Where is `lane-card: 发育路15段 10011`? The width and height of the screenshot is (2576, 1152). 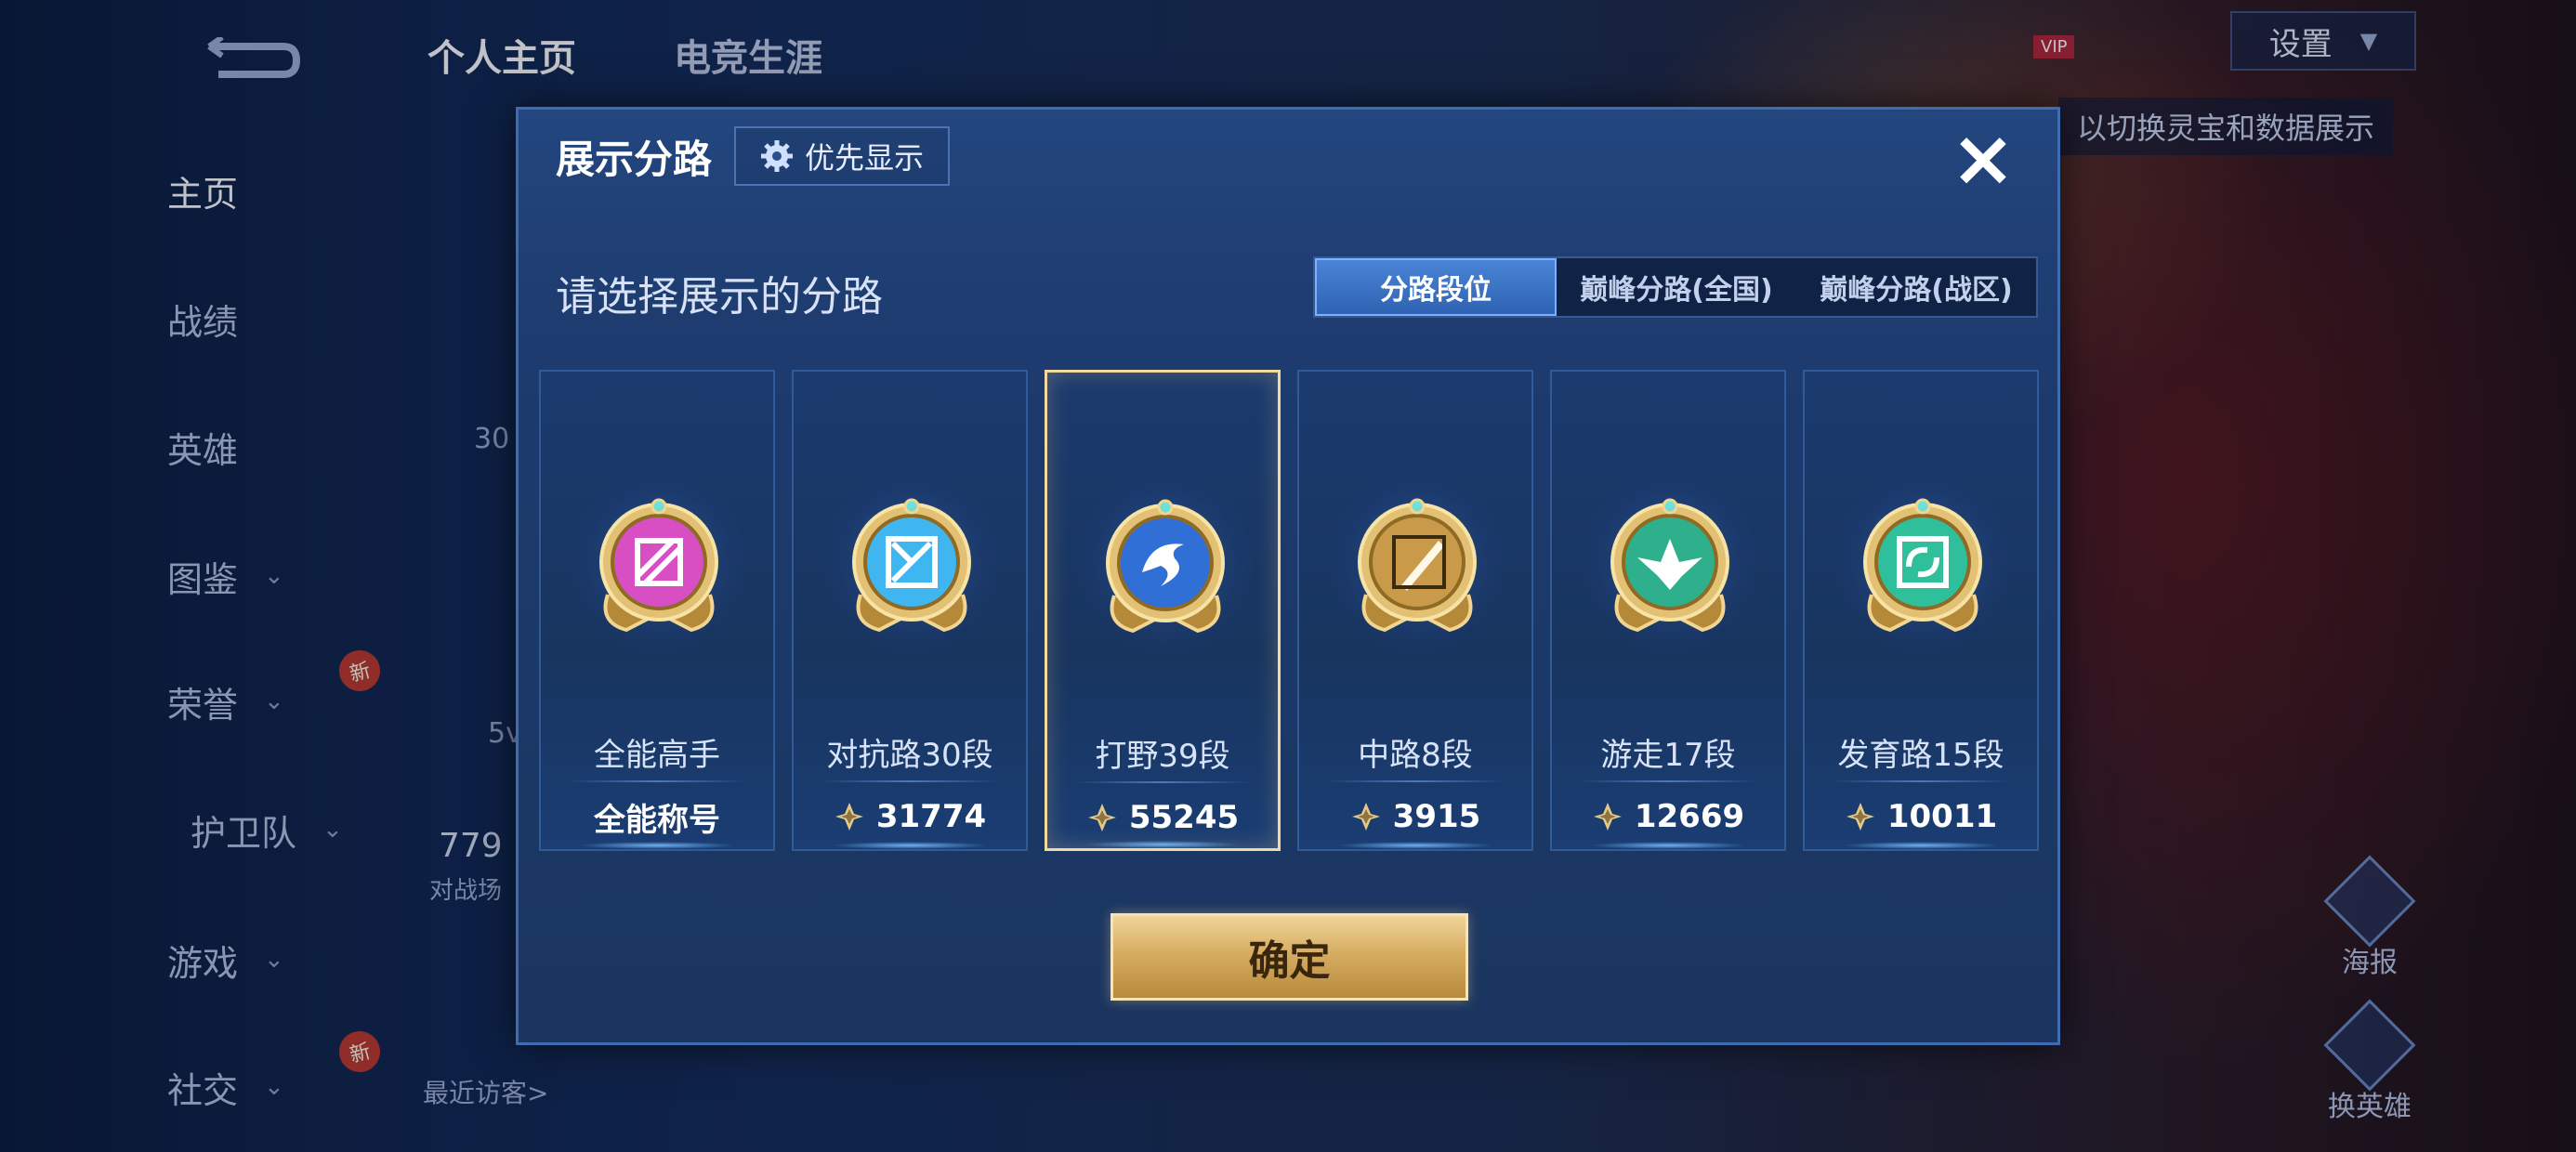
lane-card: 发育路15段 10011 is located at coordinates (1921, 610).